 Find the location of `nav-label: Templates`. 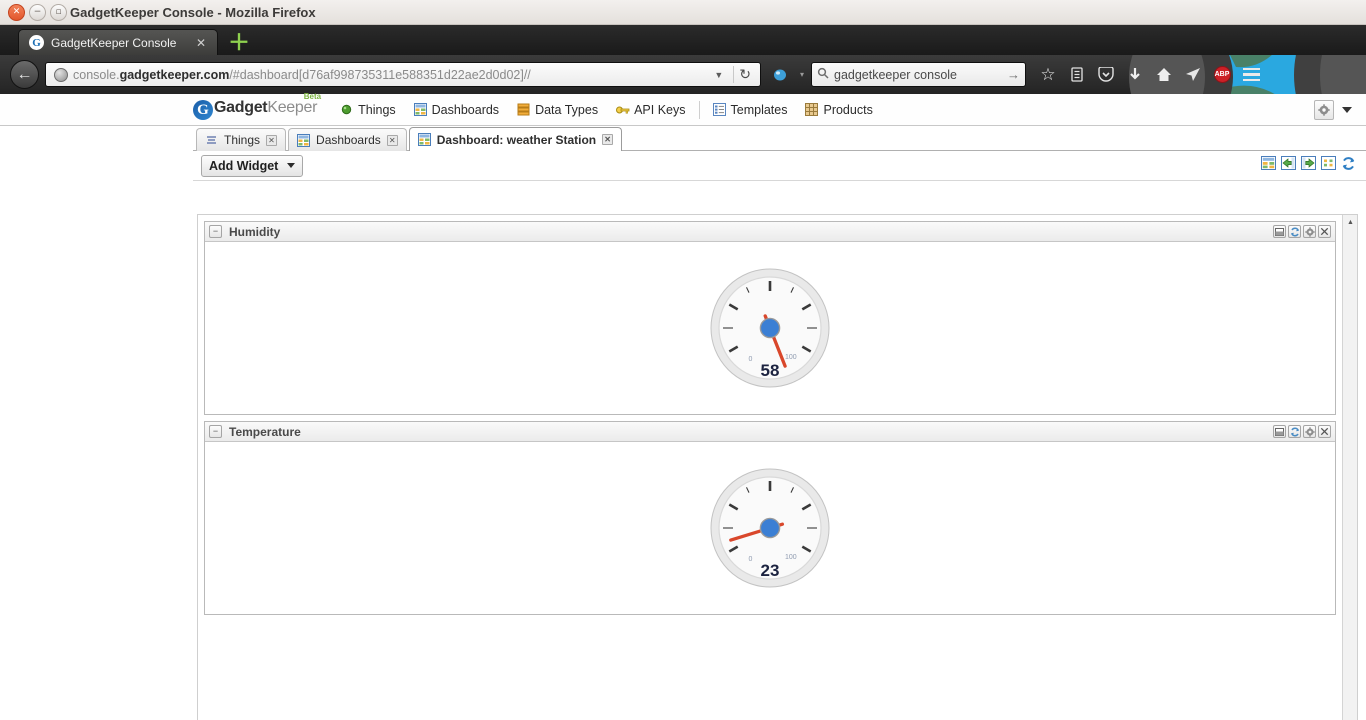

nav-label: Templates is located at coordinates (759, 109).